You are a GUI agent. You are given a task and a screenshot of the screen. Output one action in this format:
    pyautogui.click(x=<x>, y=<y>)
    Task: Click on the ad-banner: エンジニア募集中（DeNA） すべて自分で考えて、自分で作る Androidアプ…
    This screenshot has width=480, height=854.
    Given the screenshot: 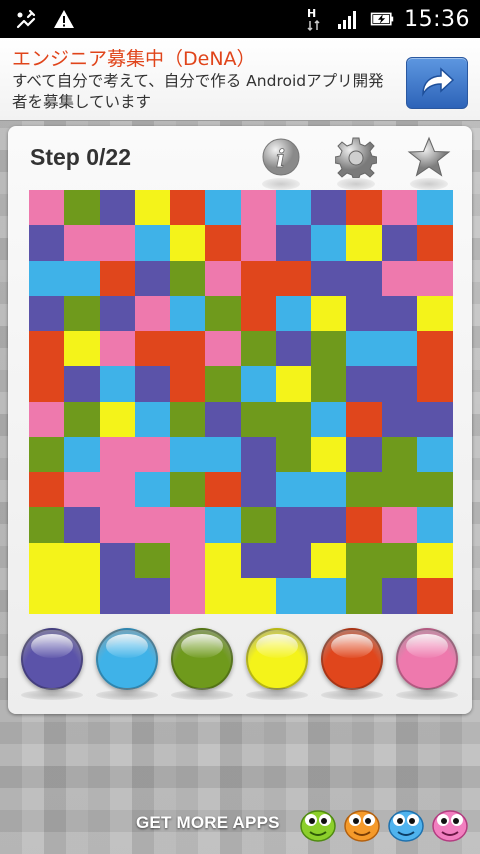 What is the action you would take?
    pyautogui.click(x=240, y=79)
    